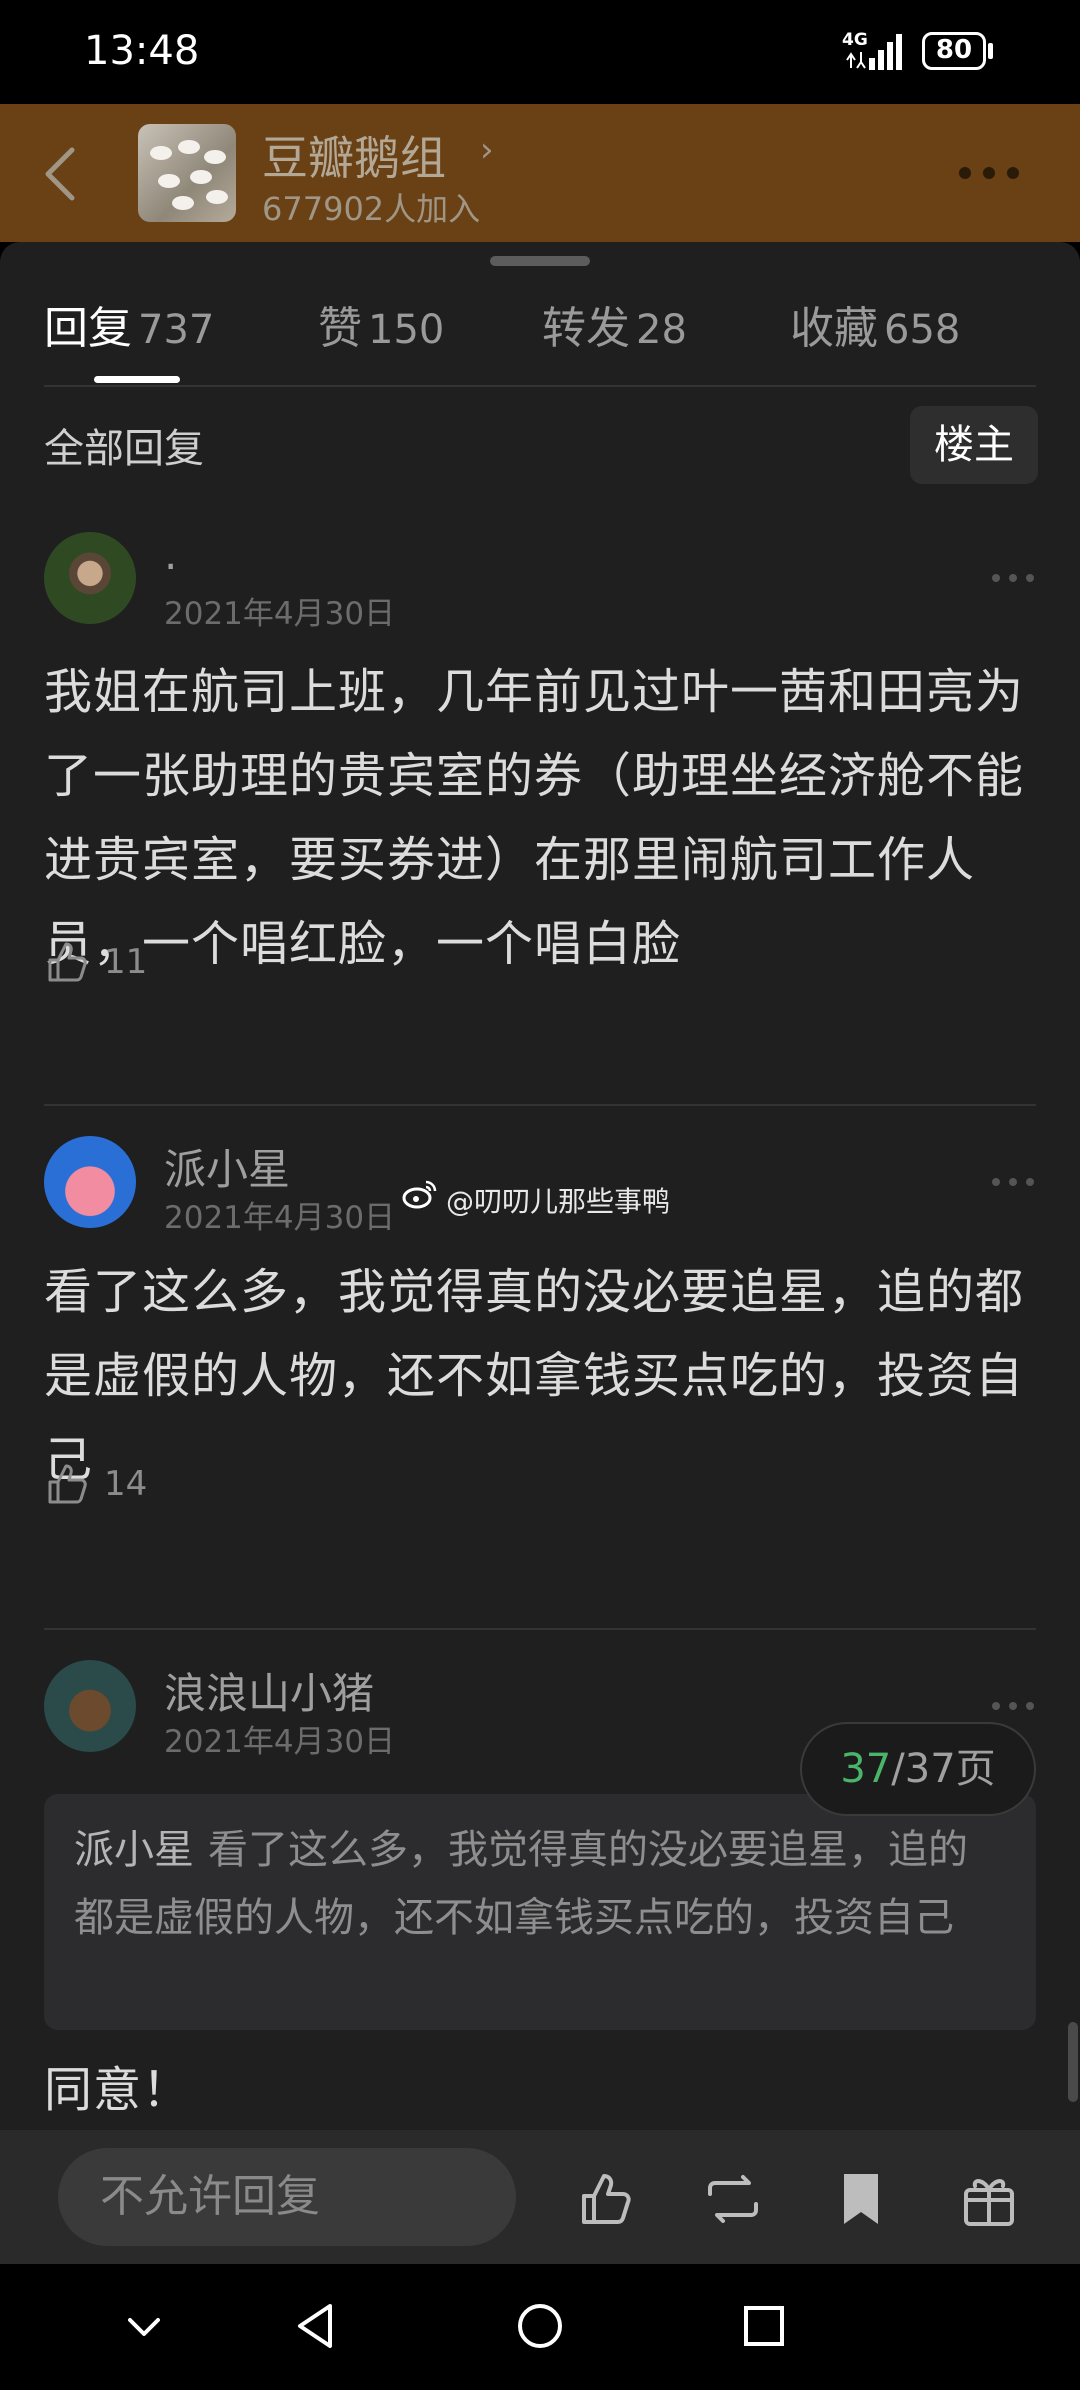 The image size is (1080, 2390). I want to click on tab-active-indicator, so click(137, 379).